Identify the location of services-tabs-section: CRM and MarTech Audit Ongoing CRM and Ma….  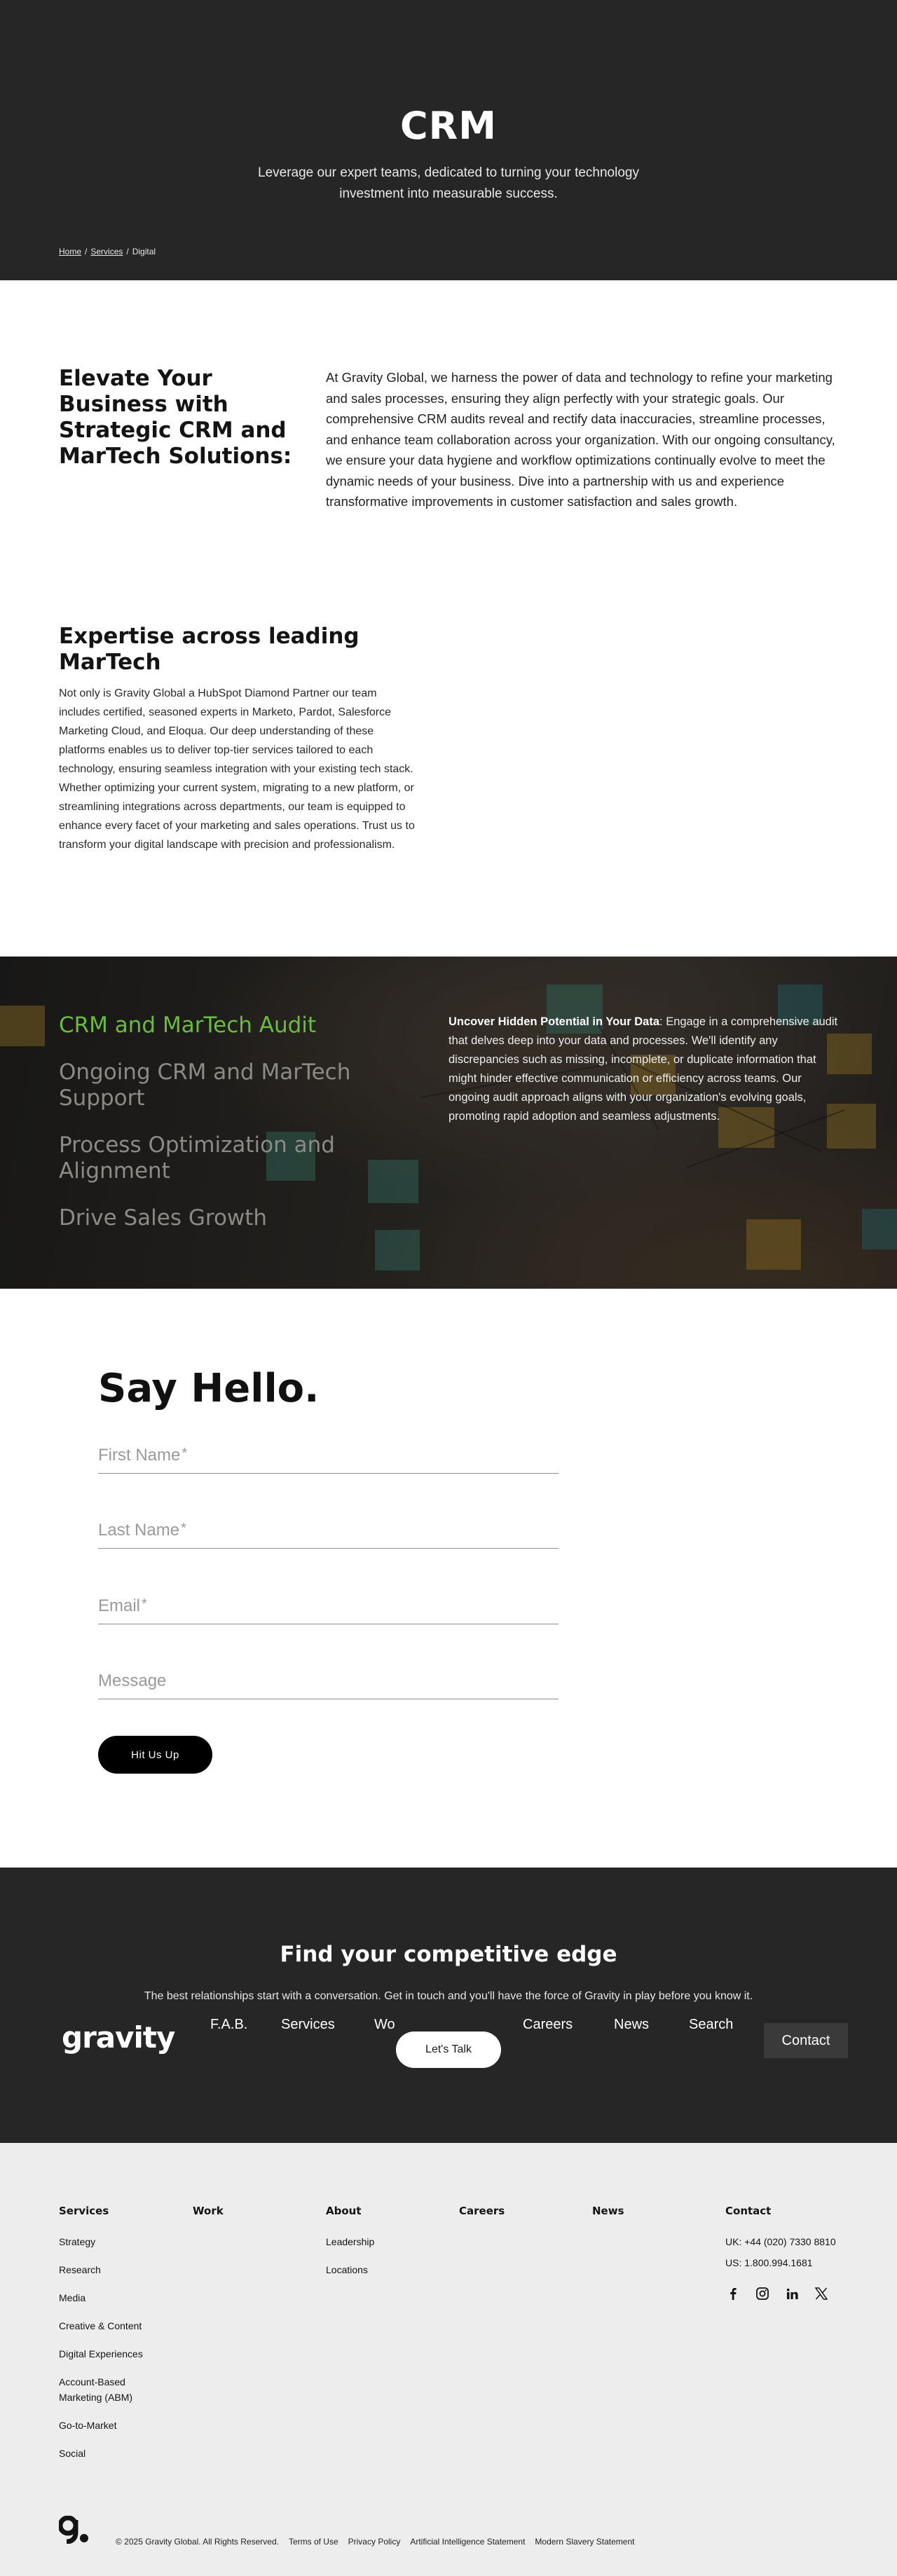
(448, 1123).